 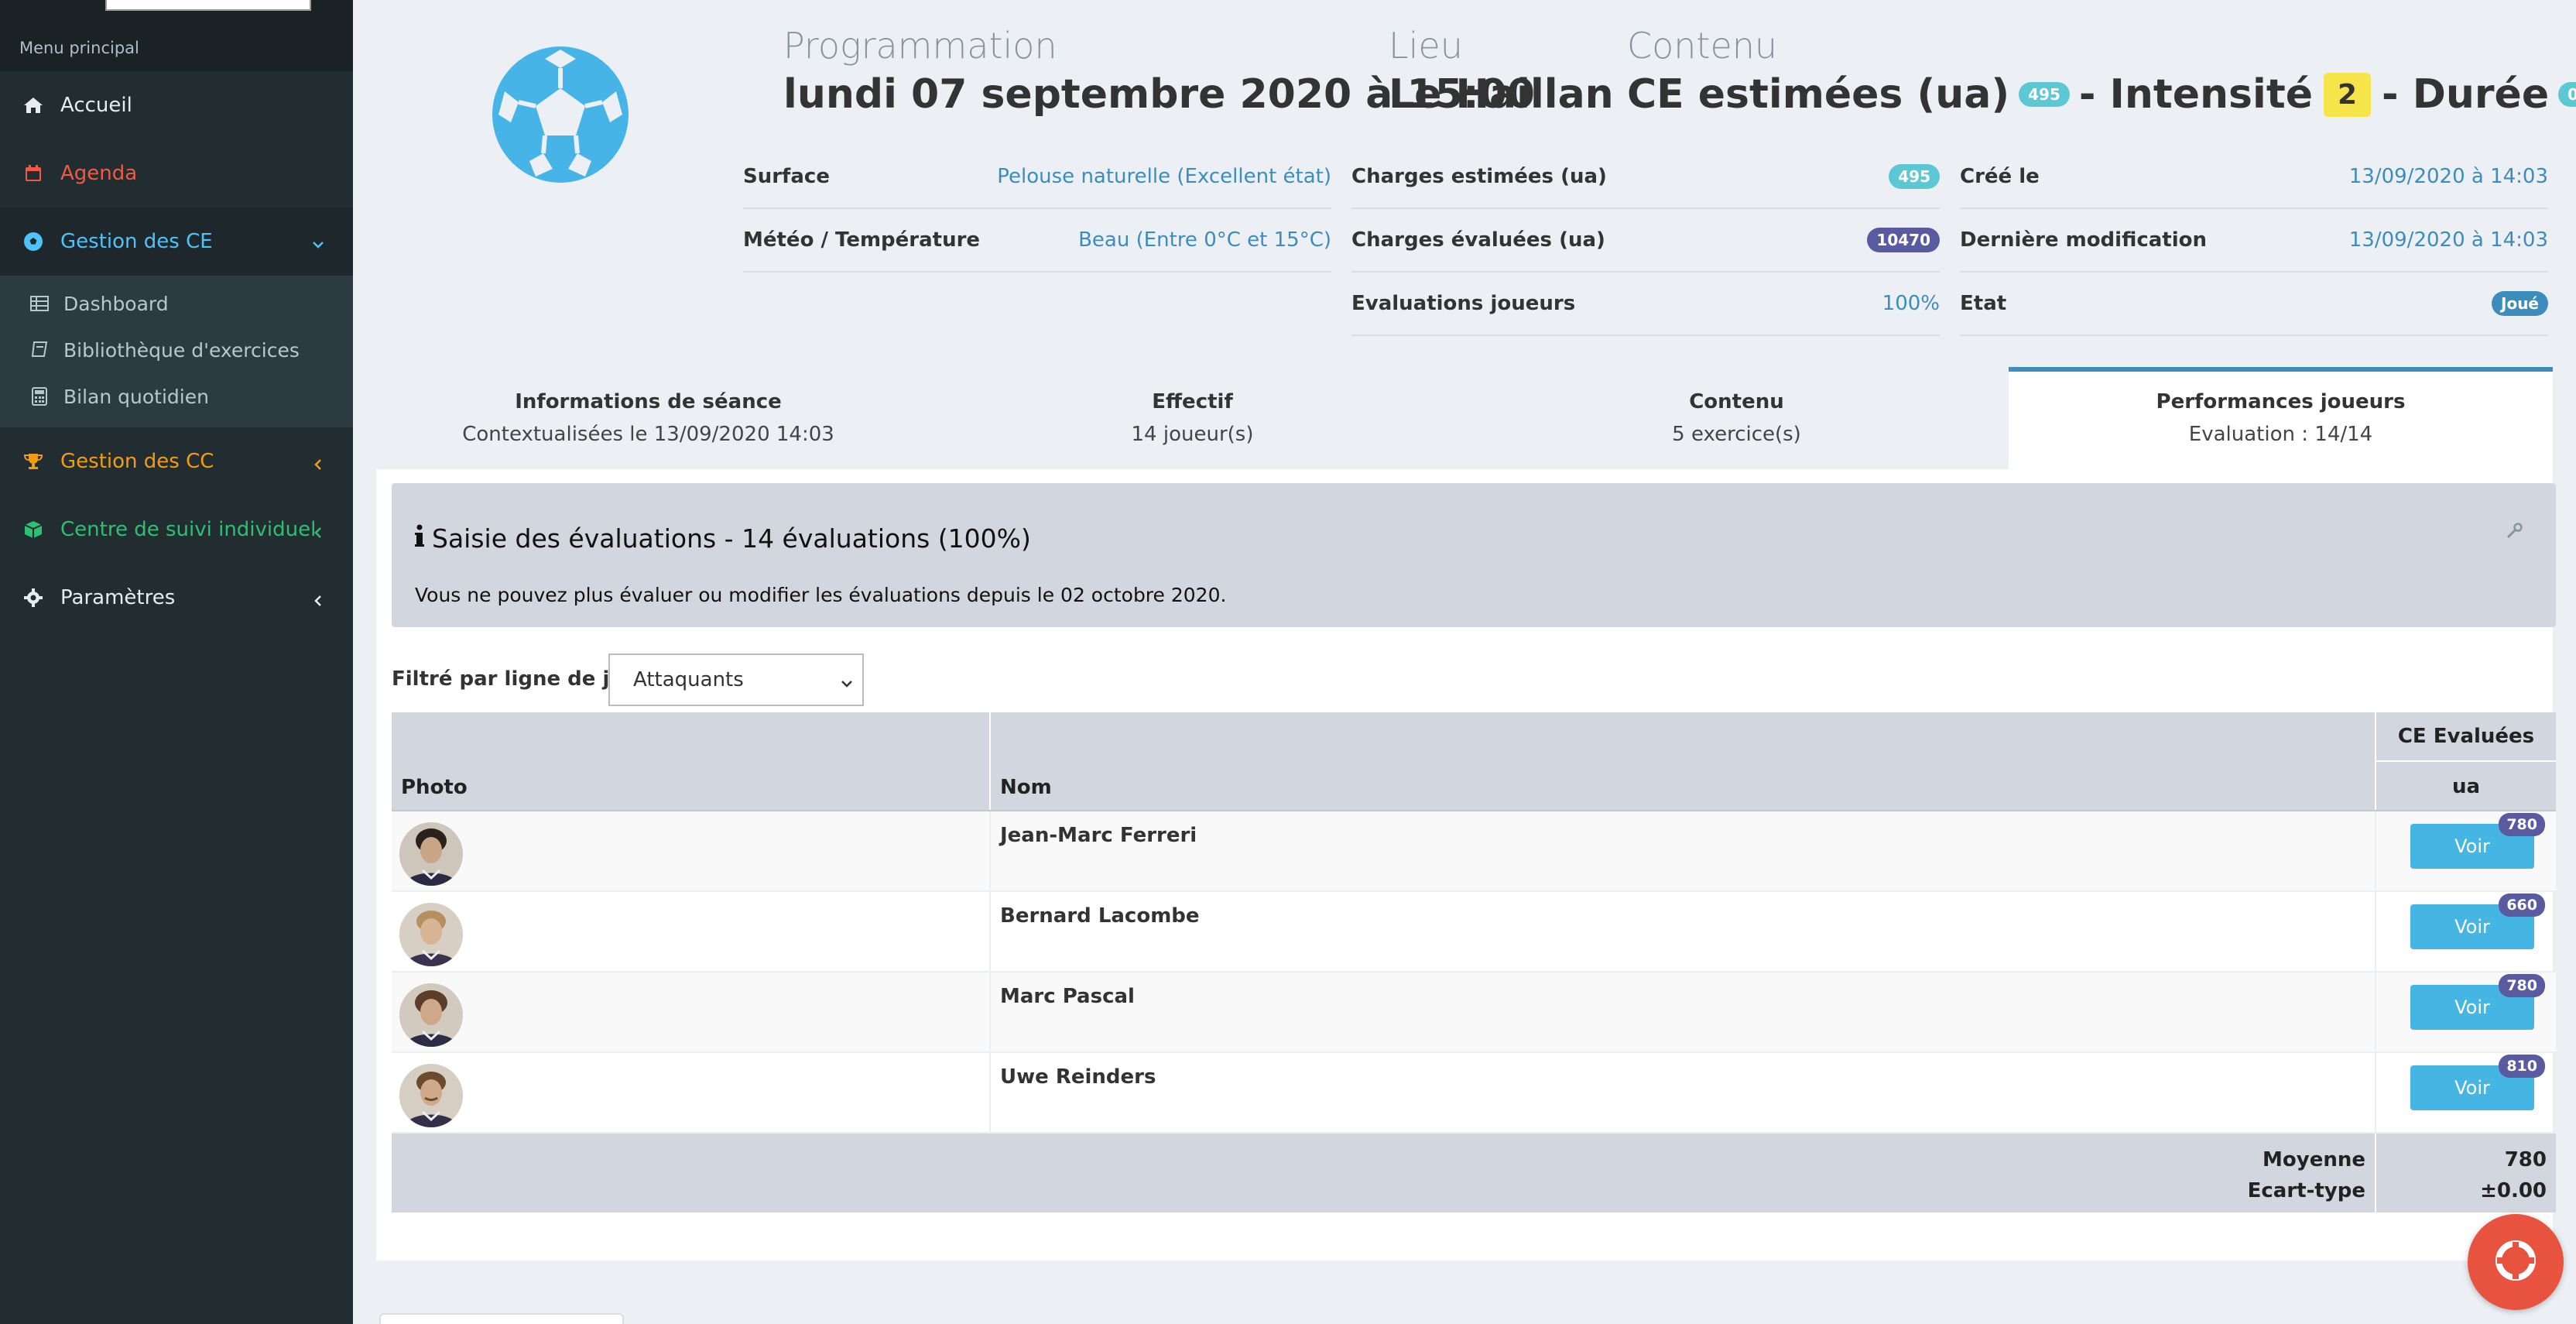 What do you see at coordinates (2280, 435) in the screenshot?
I see `tab-subtitle: Evaluation : 14/14` at bounding box center [2280, 435].